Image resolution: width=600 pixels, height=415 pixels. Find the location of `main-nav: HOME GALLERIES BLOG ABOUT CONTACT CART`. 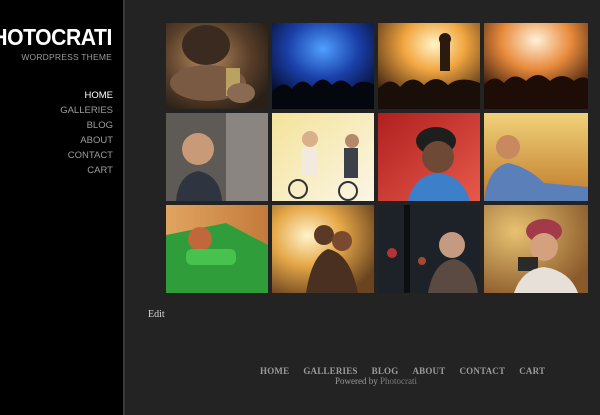

main-nav: HOME GALLERIES BLOG ABOUT CONTACT CART is located at coordinates (86, 133).